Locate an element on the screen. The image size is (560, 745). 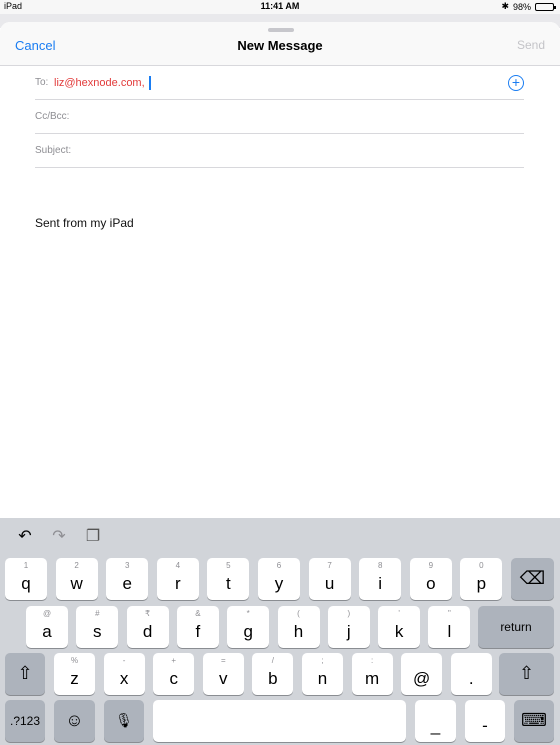
key-label: . is located at coordinates (471, 678).